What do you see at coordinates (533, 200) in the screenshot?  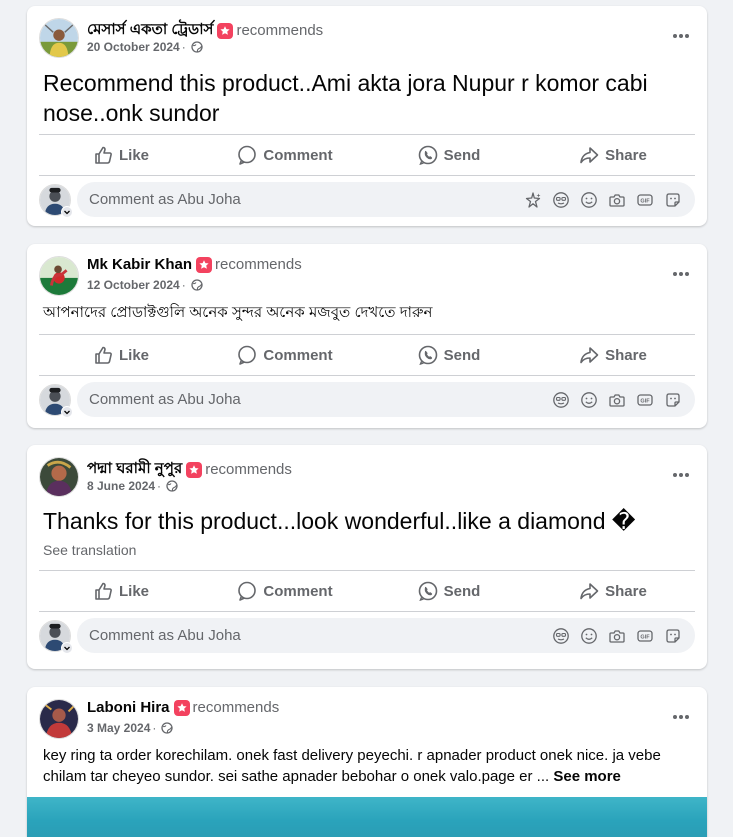 I see `sparkle-icon` at bounding box center [533, 200].